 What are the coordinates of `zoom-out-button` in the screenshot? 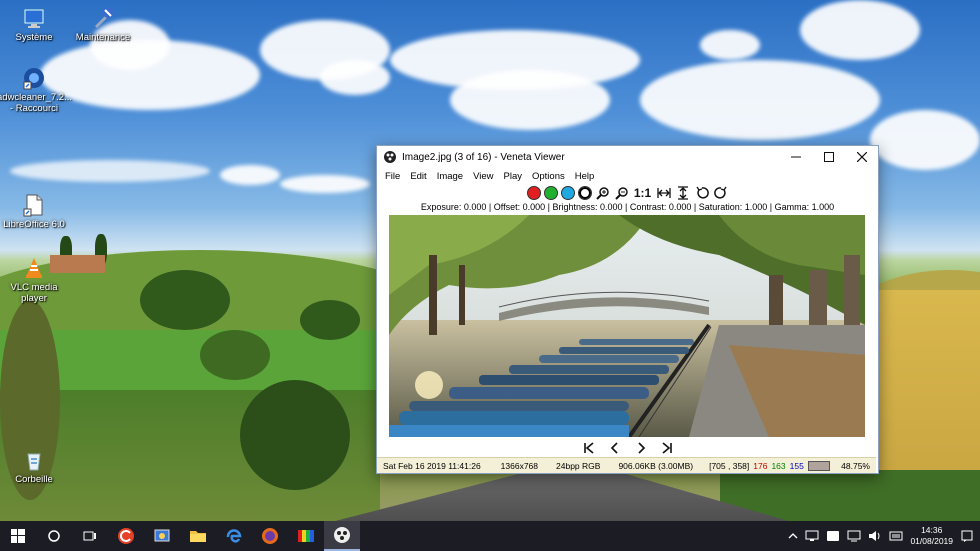 It's located at (622, 193).